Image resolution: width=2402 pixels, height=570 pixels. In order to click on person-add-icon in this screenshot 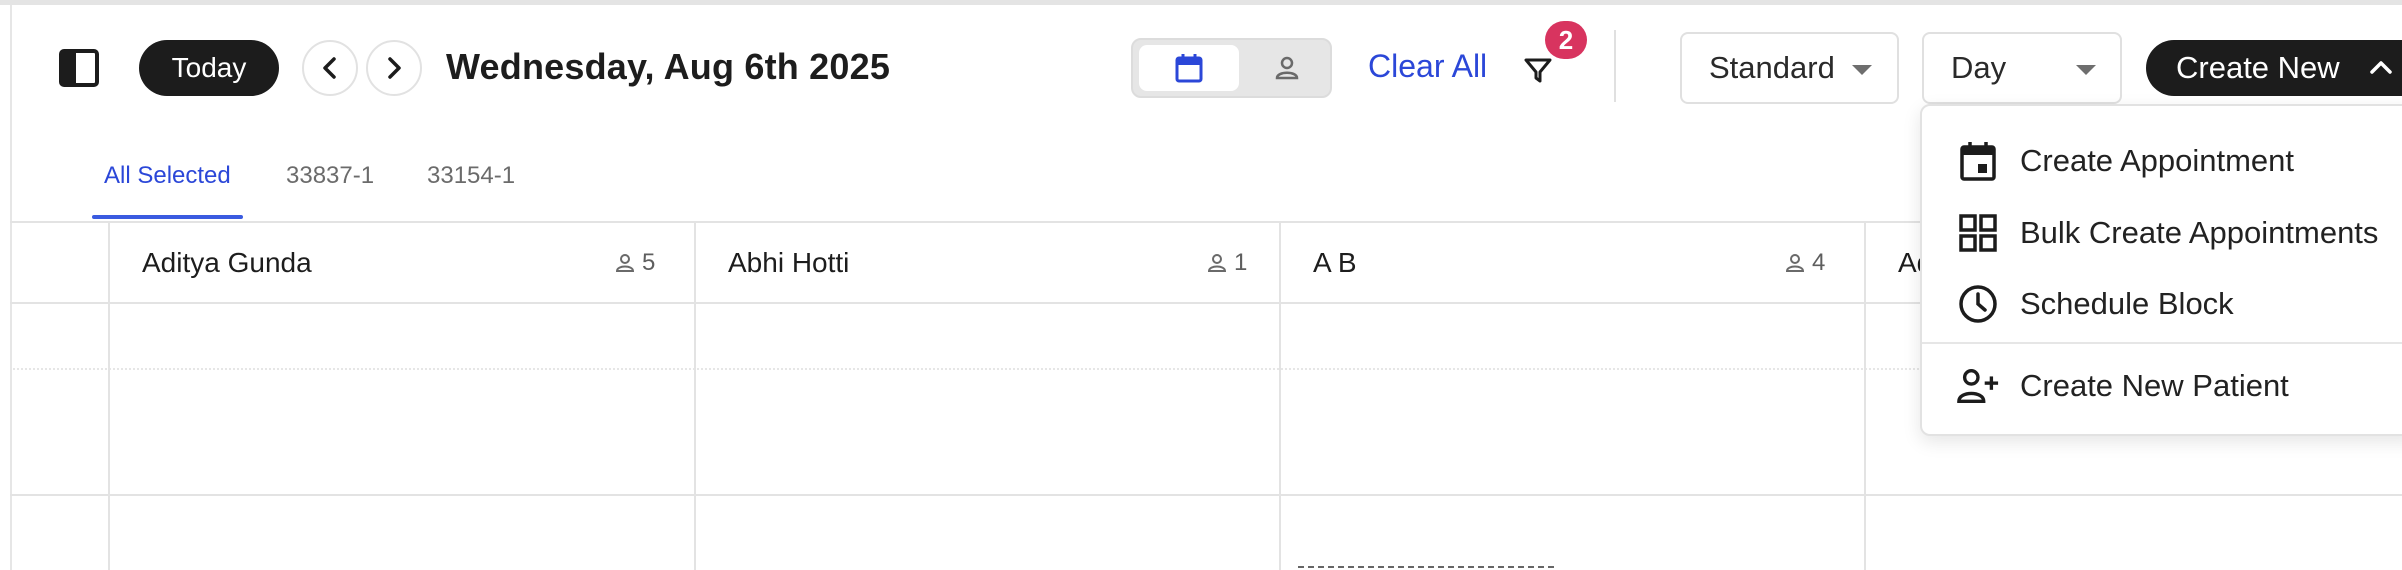, I will do `click(1978, 386)`.